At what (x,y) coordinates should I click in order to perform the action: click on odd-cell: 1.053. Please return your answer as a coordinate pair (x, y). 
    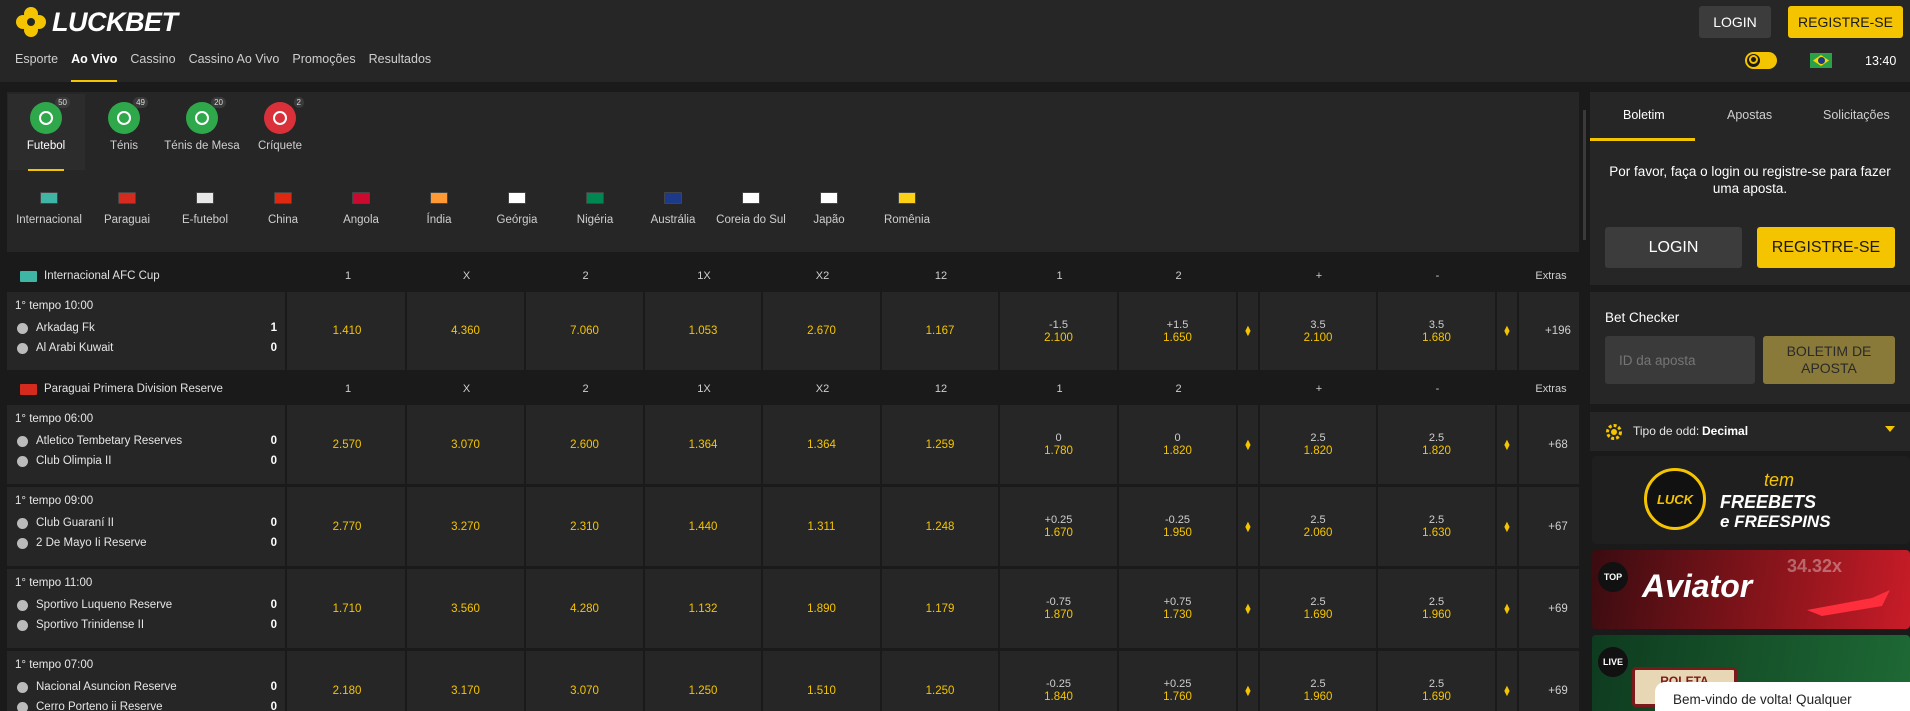
    Looking at the image, I should click on (704, 331).